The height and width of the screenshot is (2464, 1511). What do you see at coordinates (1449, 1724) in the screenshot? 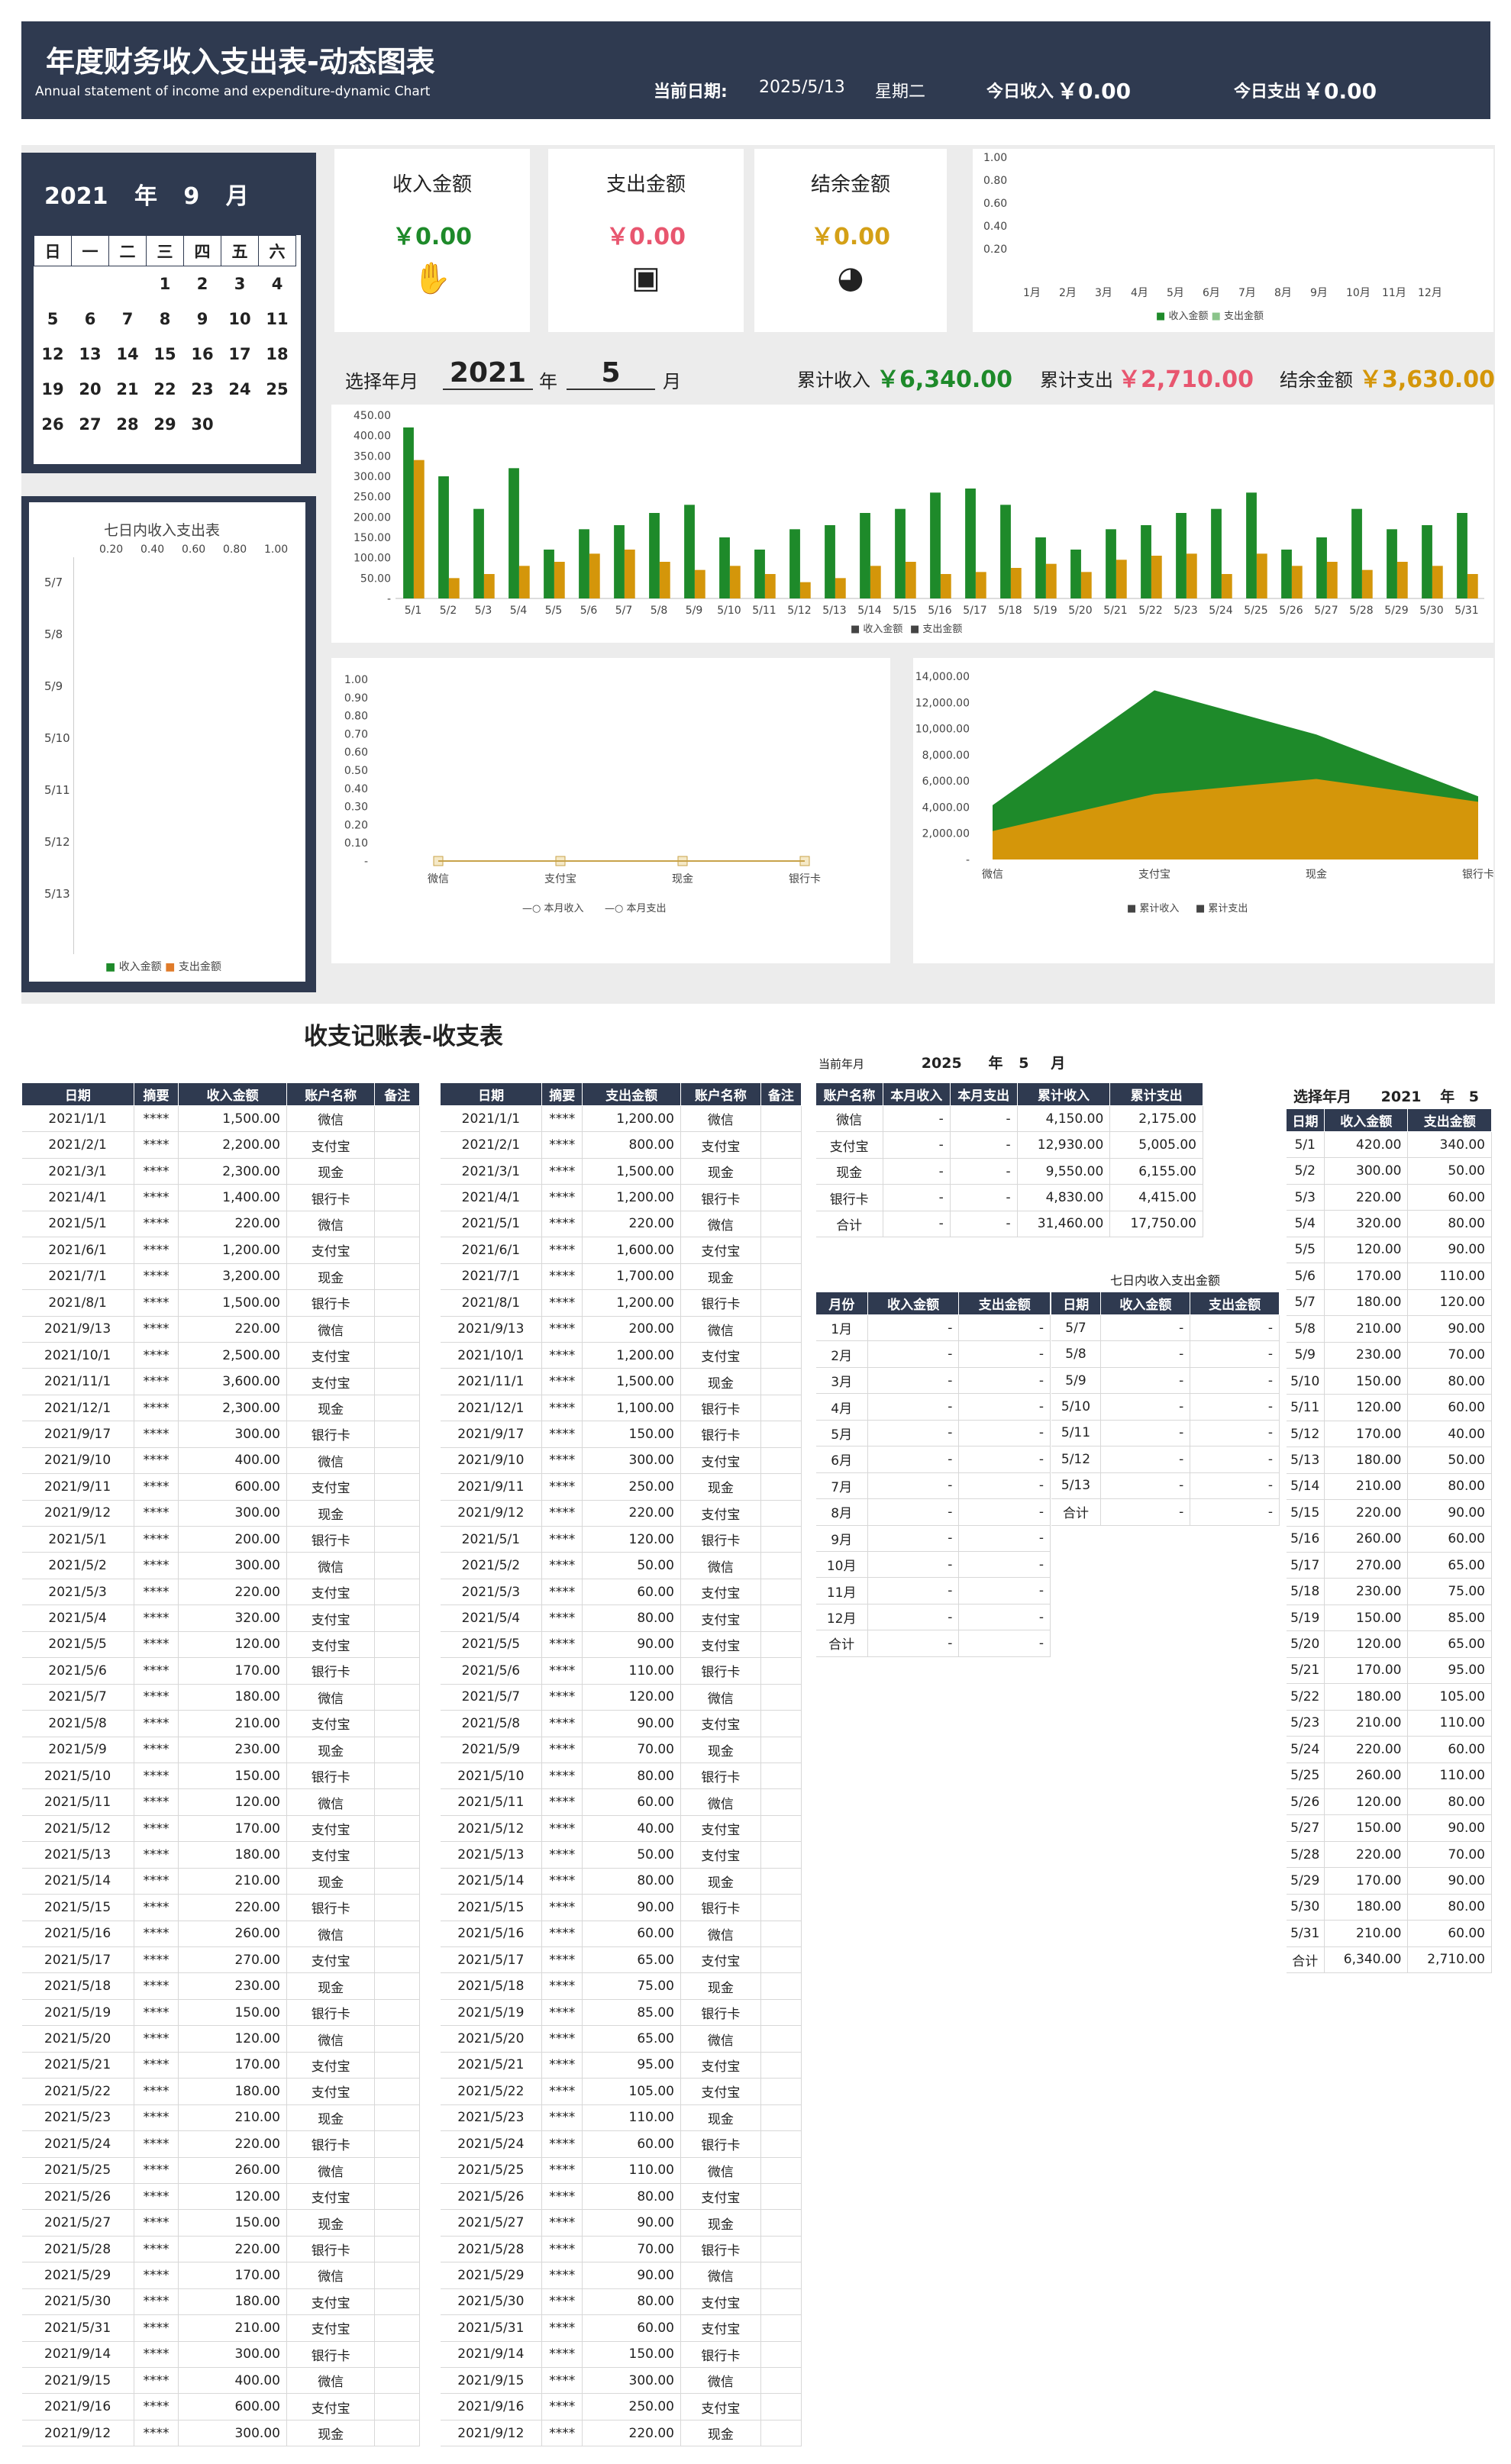
I see `table-cell: 110.00` at bounding box center [1449, 1724].